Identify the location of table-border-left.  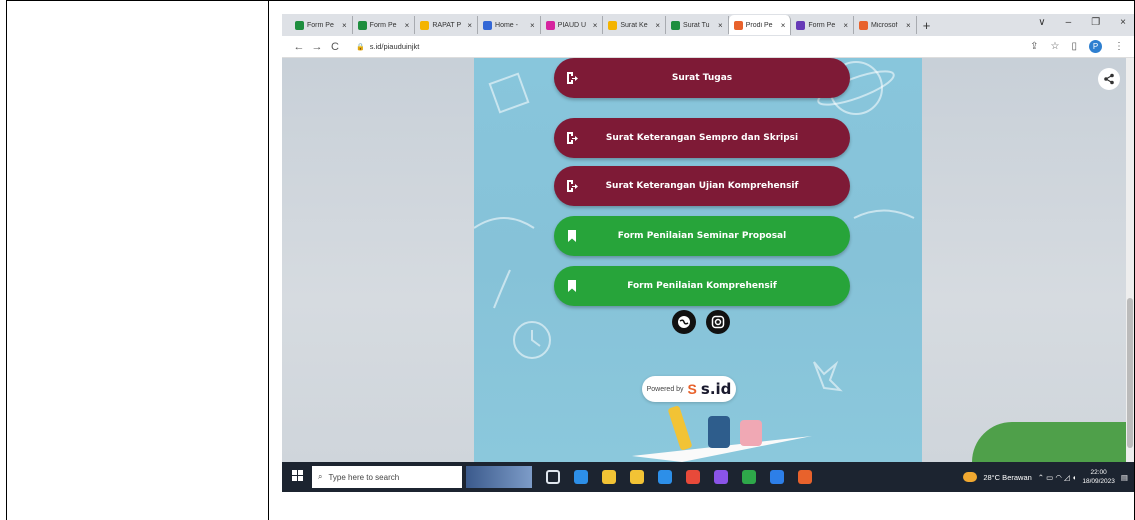
(6, 260).